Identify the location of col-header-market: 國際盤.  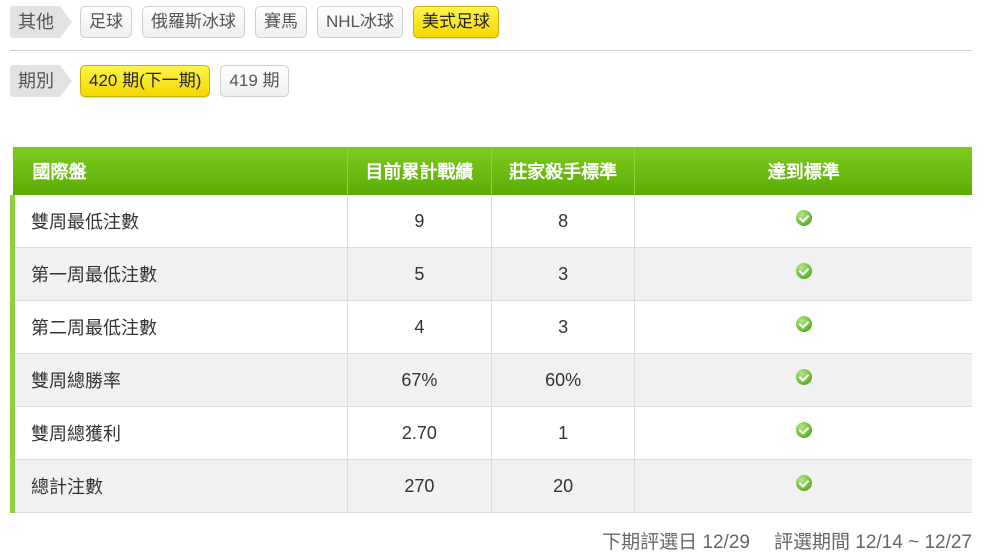
(180, 171).